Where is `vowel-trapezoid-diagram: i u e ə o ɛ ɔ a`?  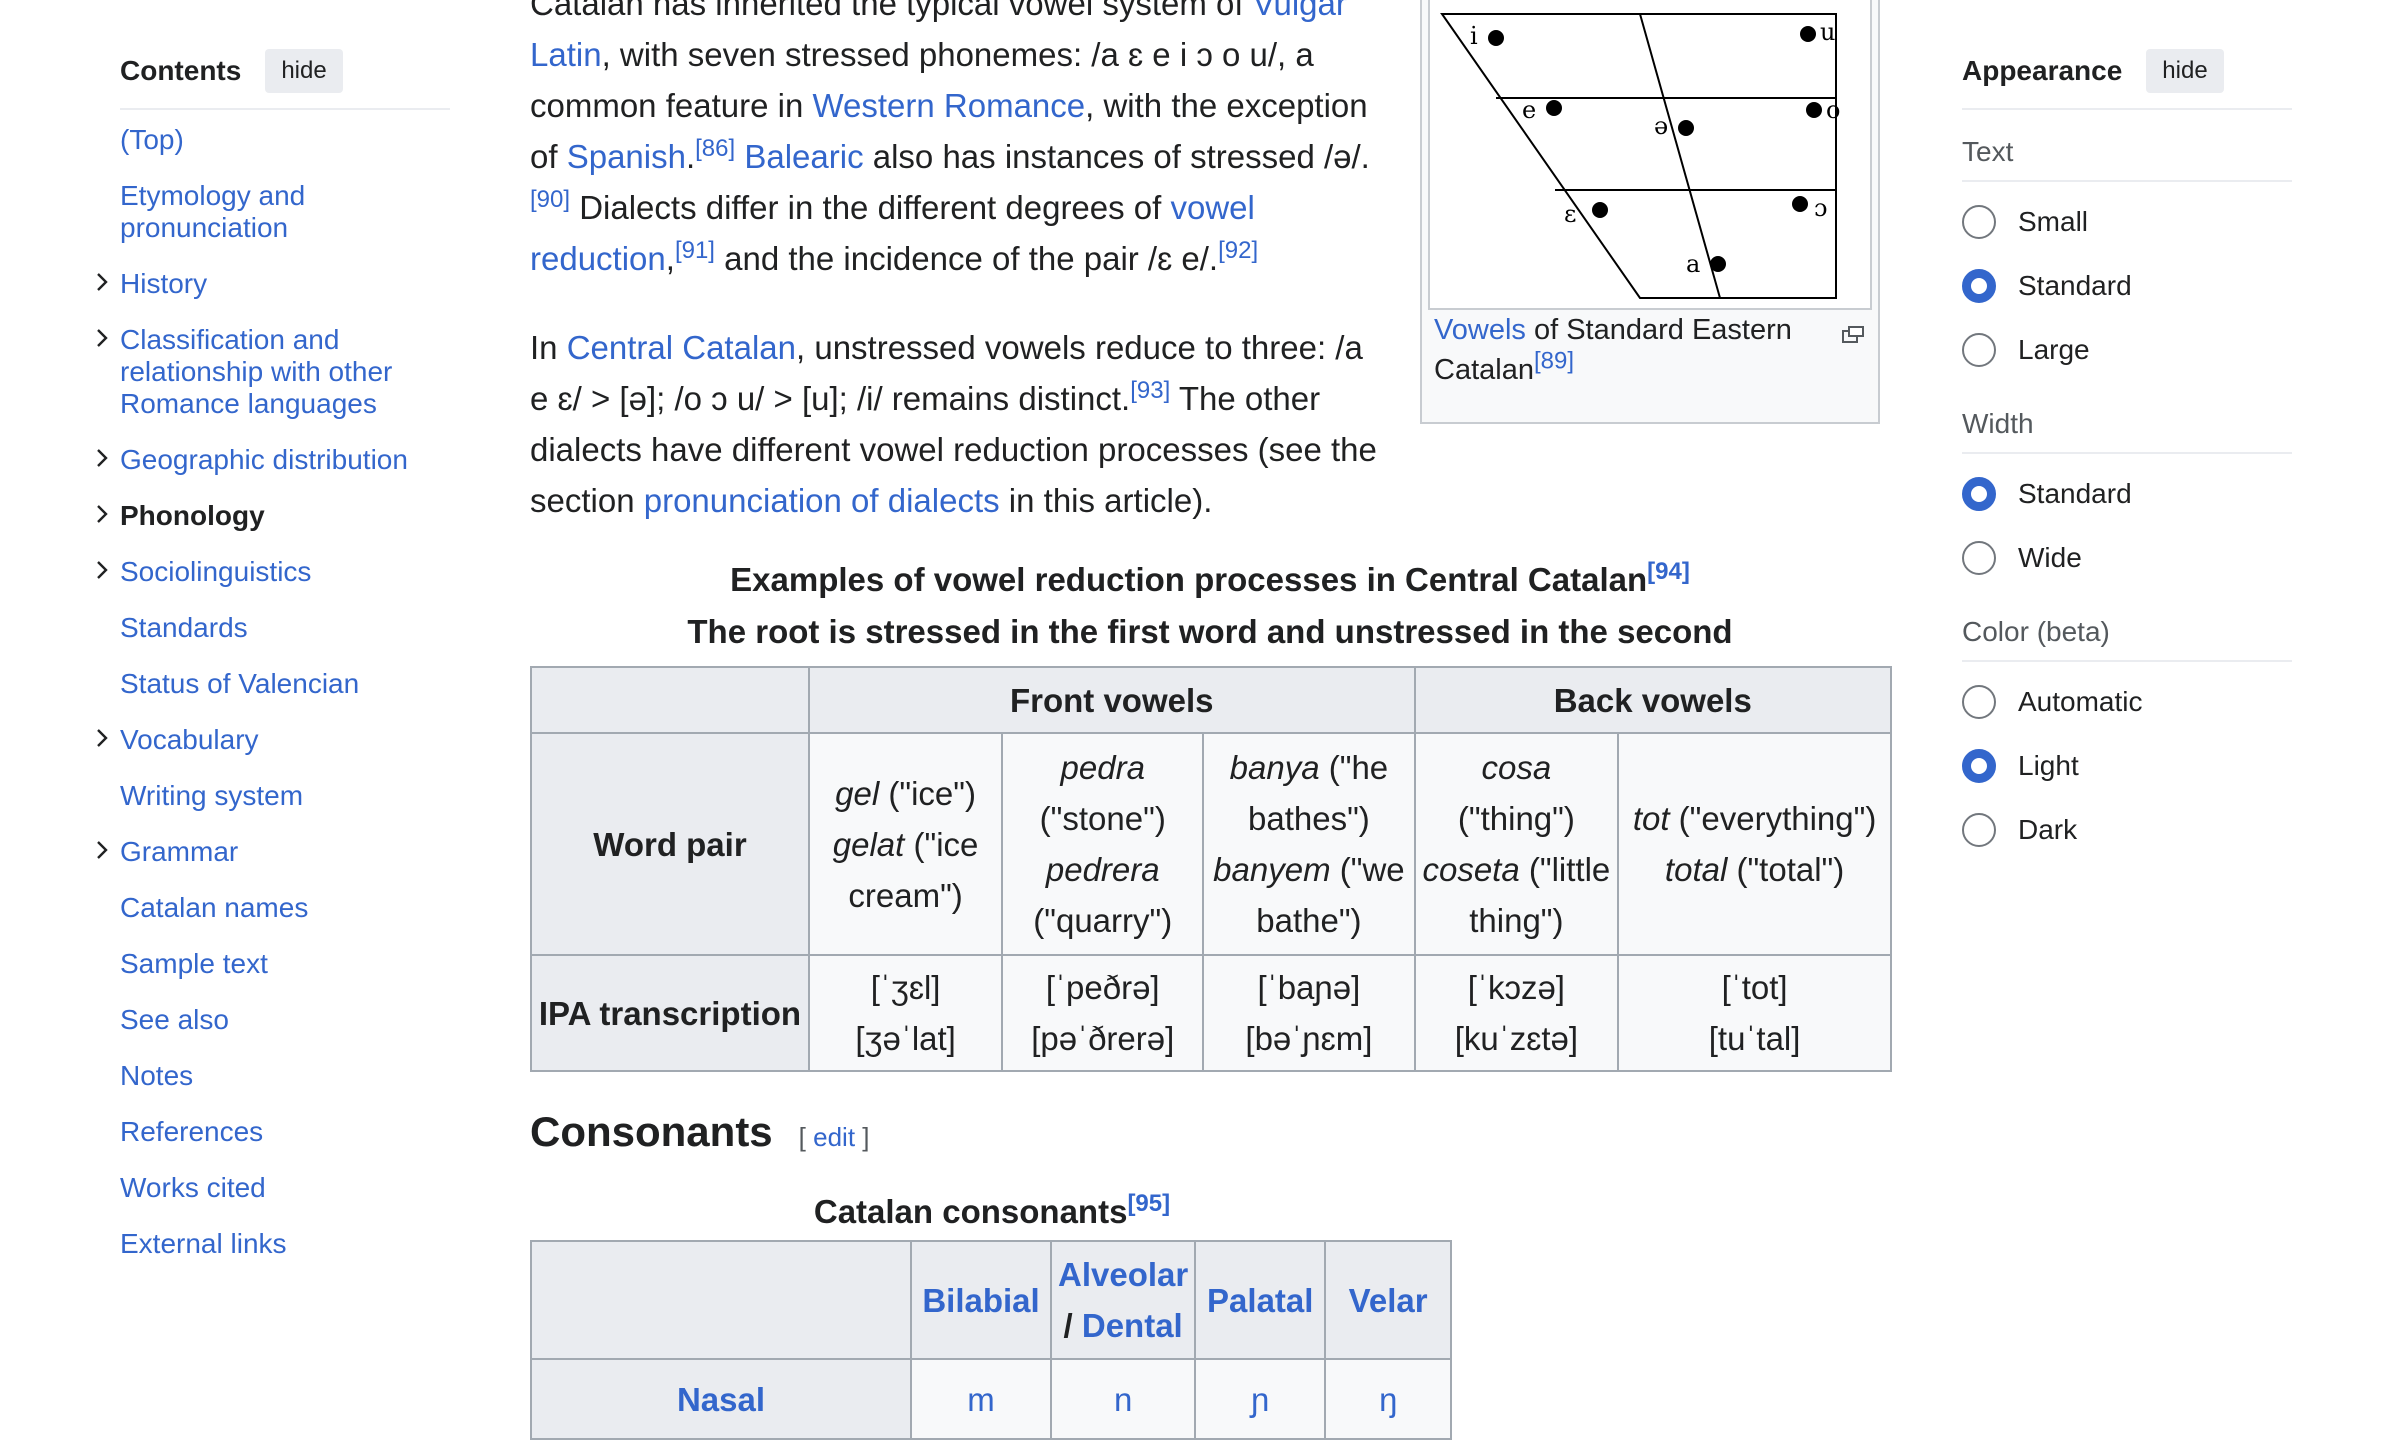 vowel-trapezoid-diagram: i u e ə o ɛ ɔ a is located at coordinates (1650, 155).